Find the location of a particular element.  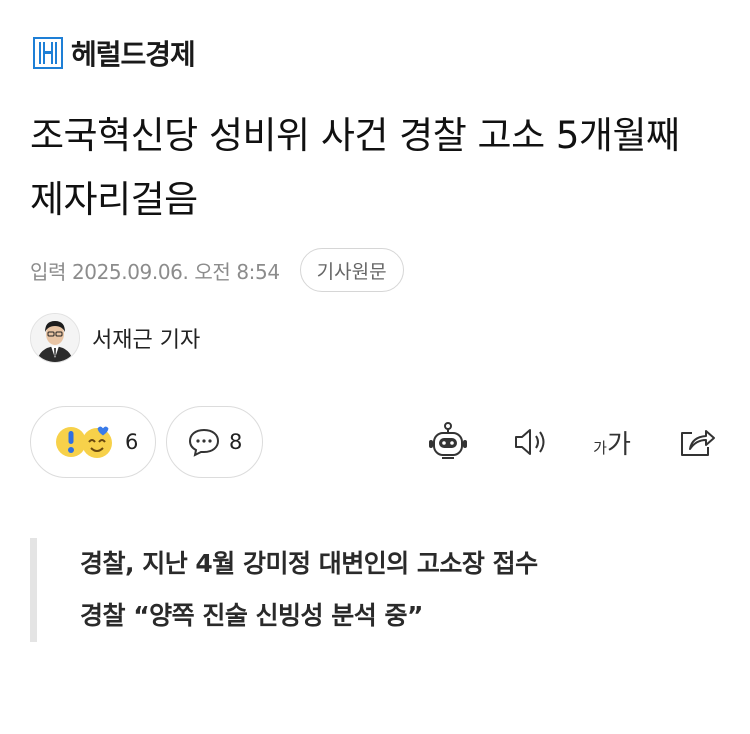

speaker-icon is located at coordinates (530, 442).